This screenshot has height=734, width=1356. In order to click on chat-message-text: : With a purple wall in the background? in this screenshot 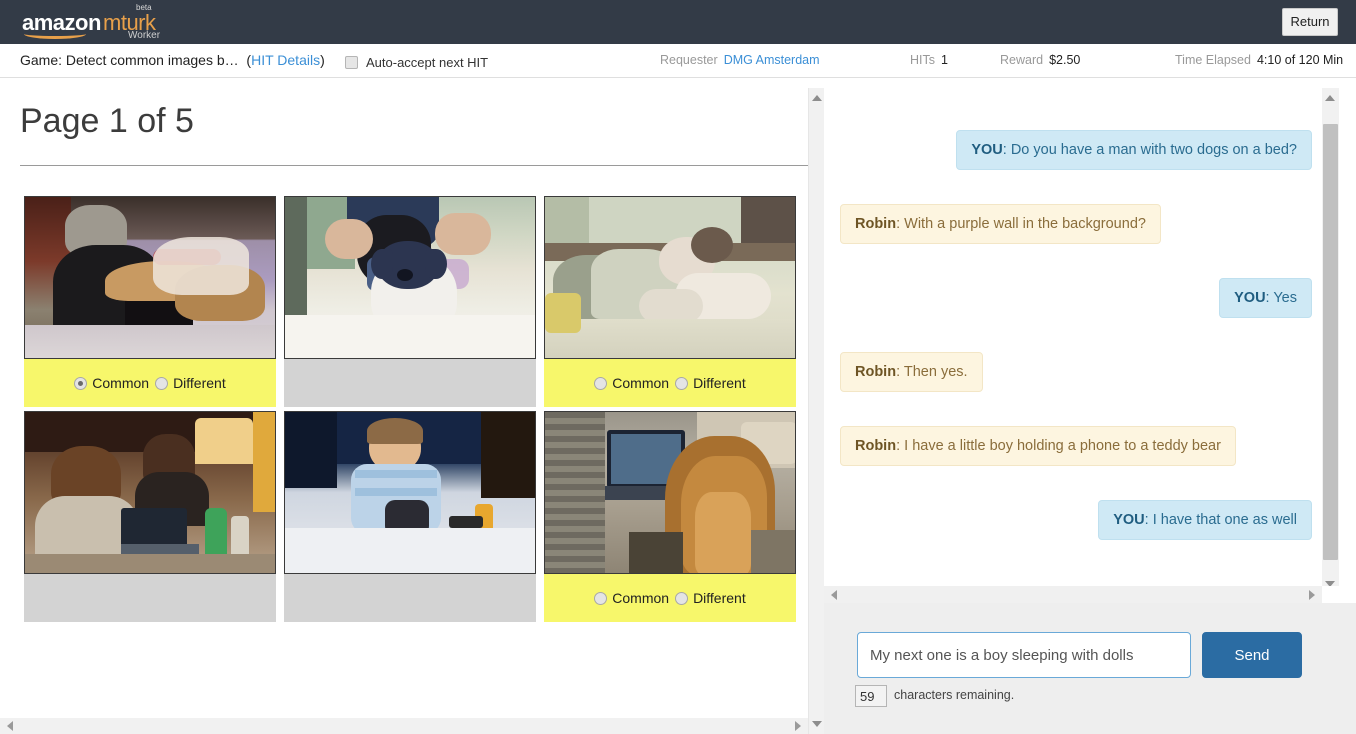, I will do `click(1021, 224)`.